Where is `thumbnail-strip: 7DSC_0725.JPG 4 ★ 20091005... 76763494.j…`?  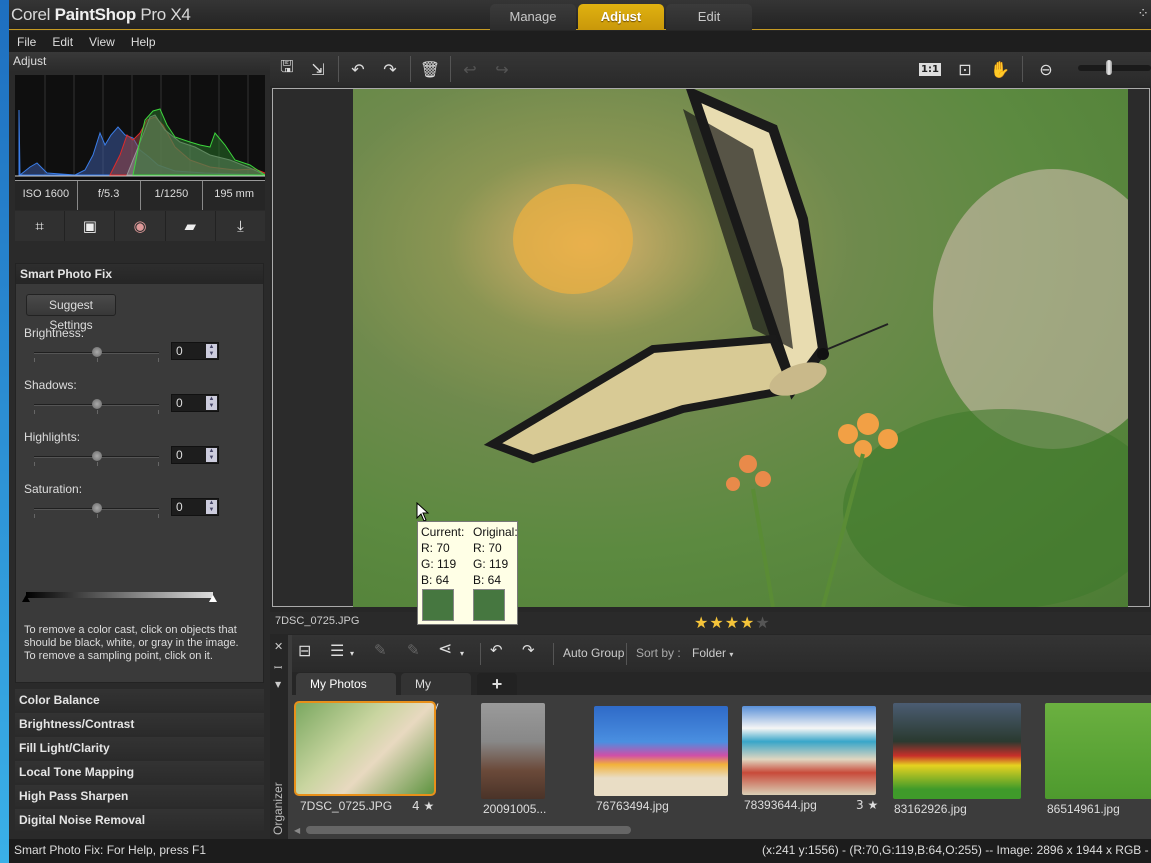
thumbnail-strip: 7DSC_0725.JPG 4 ★ 20091005... 76763494.j… is located at coordinates (721, 760).